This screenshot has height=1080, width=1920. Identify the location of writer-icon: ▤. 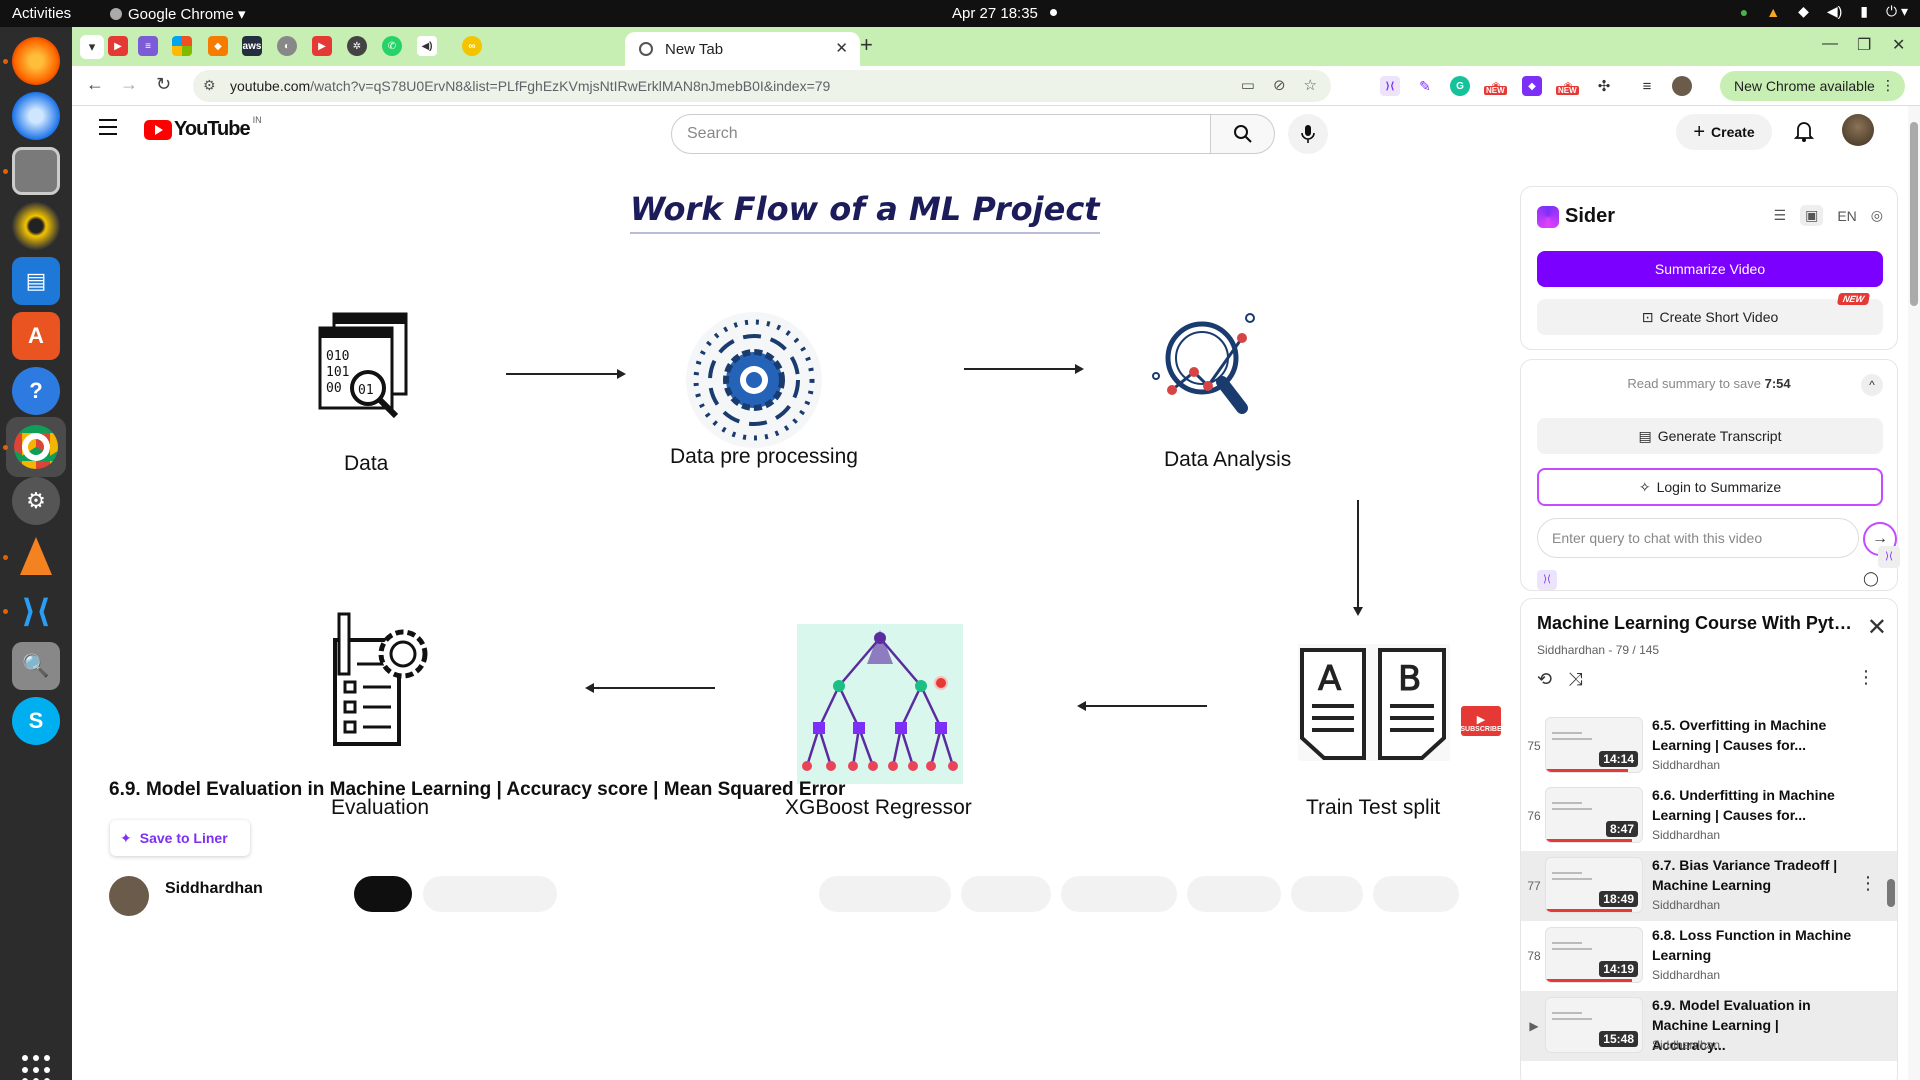
(36, 281).